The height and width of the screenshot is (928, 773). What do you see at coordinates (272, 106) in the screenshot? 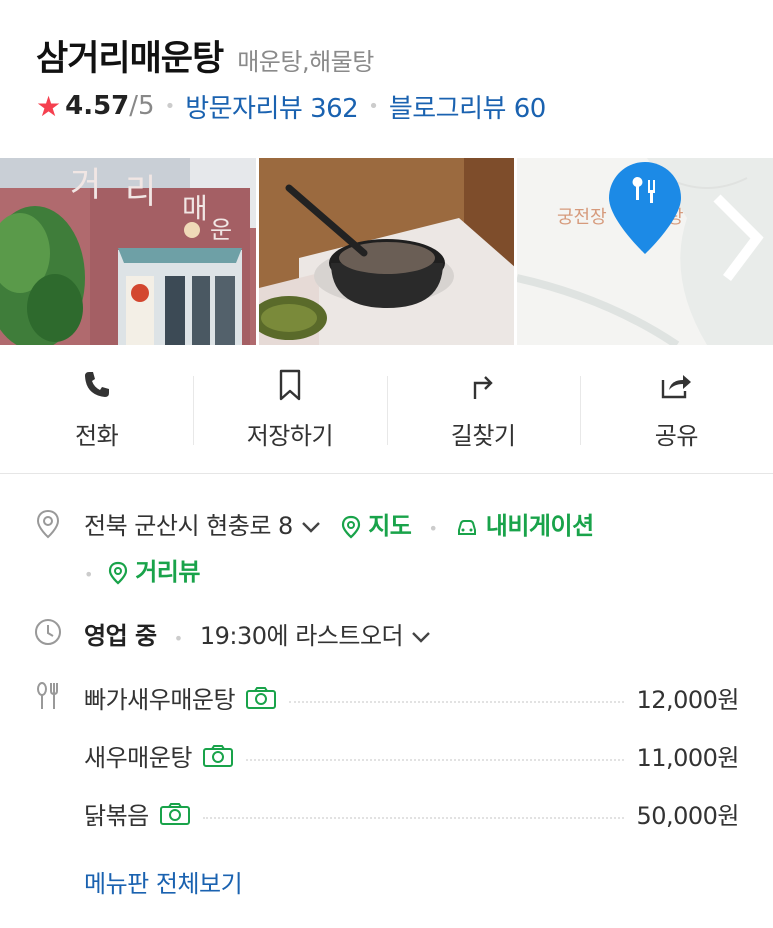
I see `visitor-reviews-link: 방문자리뷰 362` at bounding box center [272, 106].